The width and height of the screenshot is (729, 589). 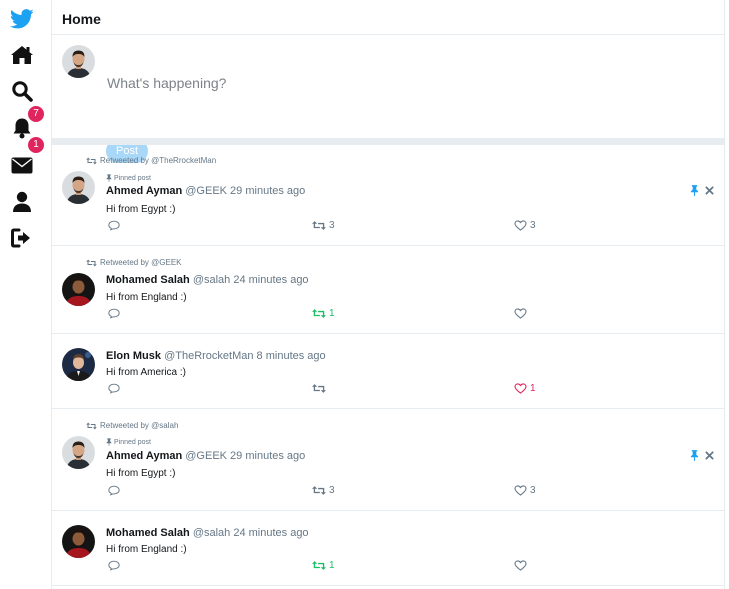 What do you see at coordinates (245, 356) in the screenshot?
I see `post-meta: @TheRrocketMan 8 minutes ago` at bounding box center [245, 356].